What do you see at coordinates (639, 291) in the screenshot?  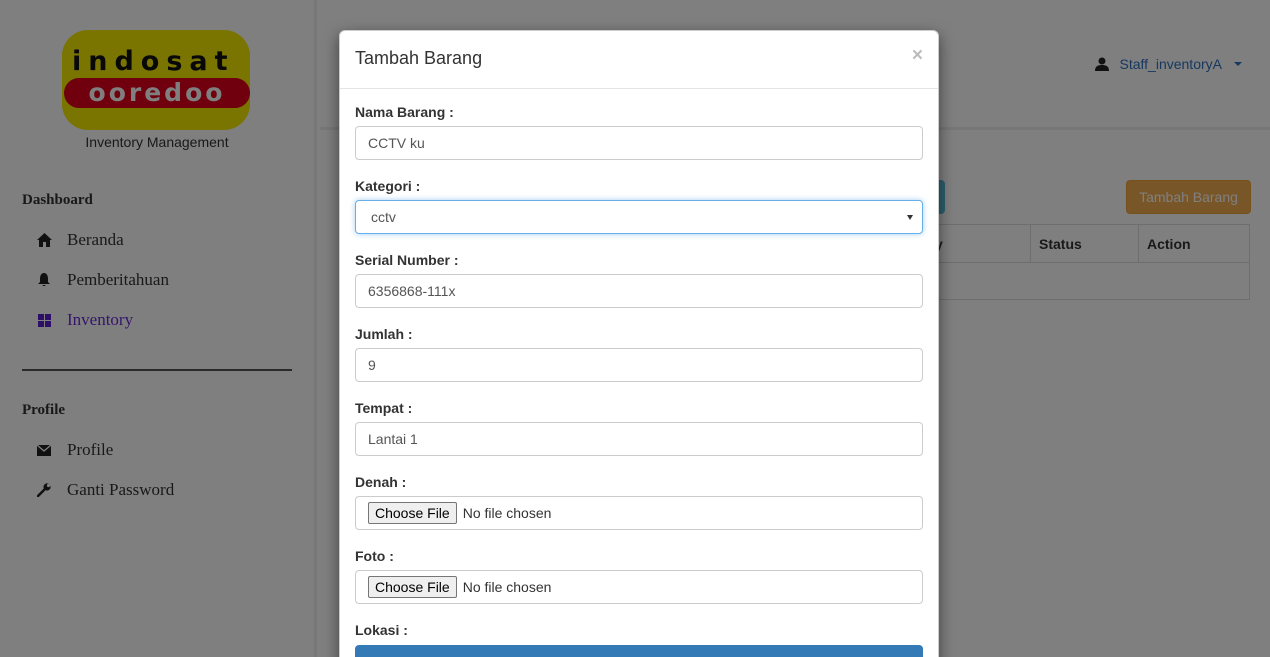 I see `serial-number-input: 6356868-111x` at bounding box center [639, 291].